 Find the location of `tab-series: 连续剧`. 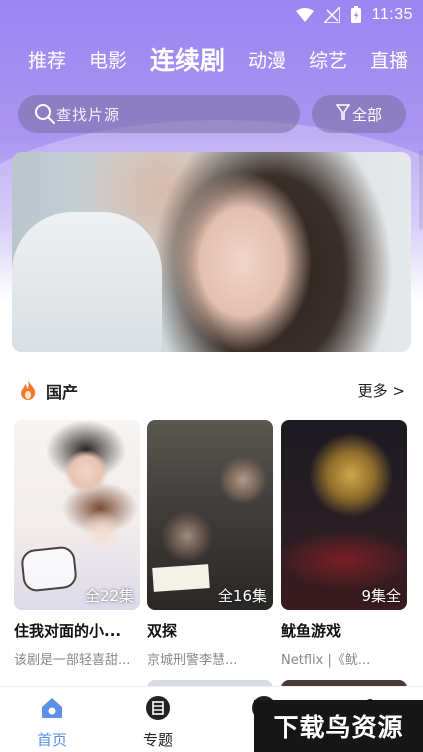

tab-series: 连续剧 is located at coordinates (187, 59).